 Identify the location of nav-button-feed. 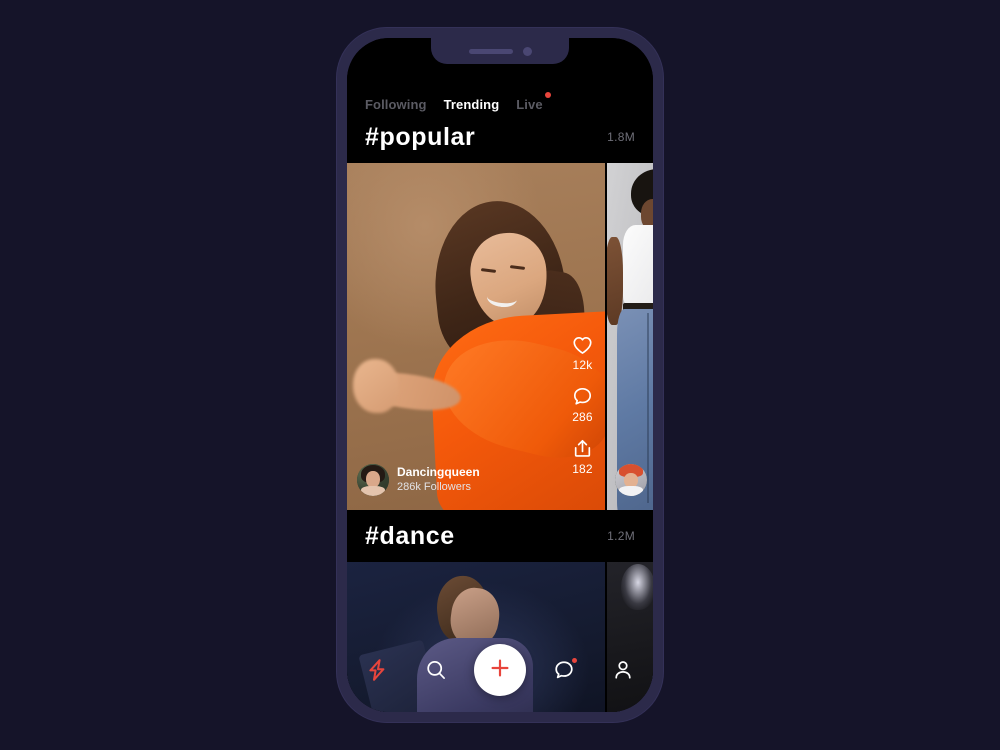
(377, 670).